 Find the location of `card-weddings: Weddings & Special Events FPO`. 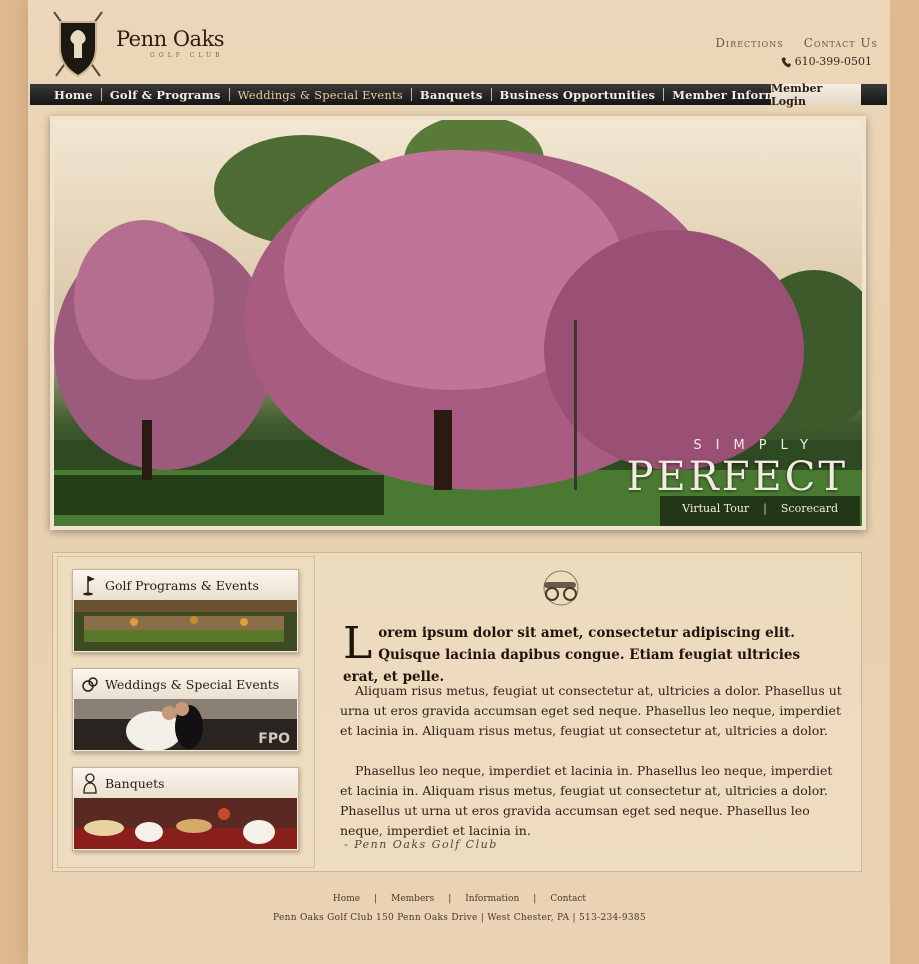

card-weddings: Weddings & Special Events FPO is located at coordinates (185, 710).